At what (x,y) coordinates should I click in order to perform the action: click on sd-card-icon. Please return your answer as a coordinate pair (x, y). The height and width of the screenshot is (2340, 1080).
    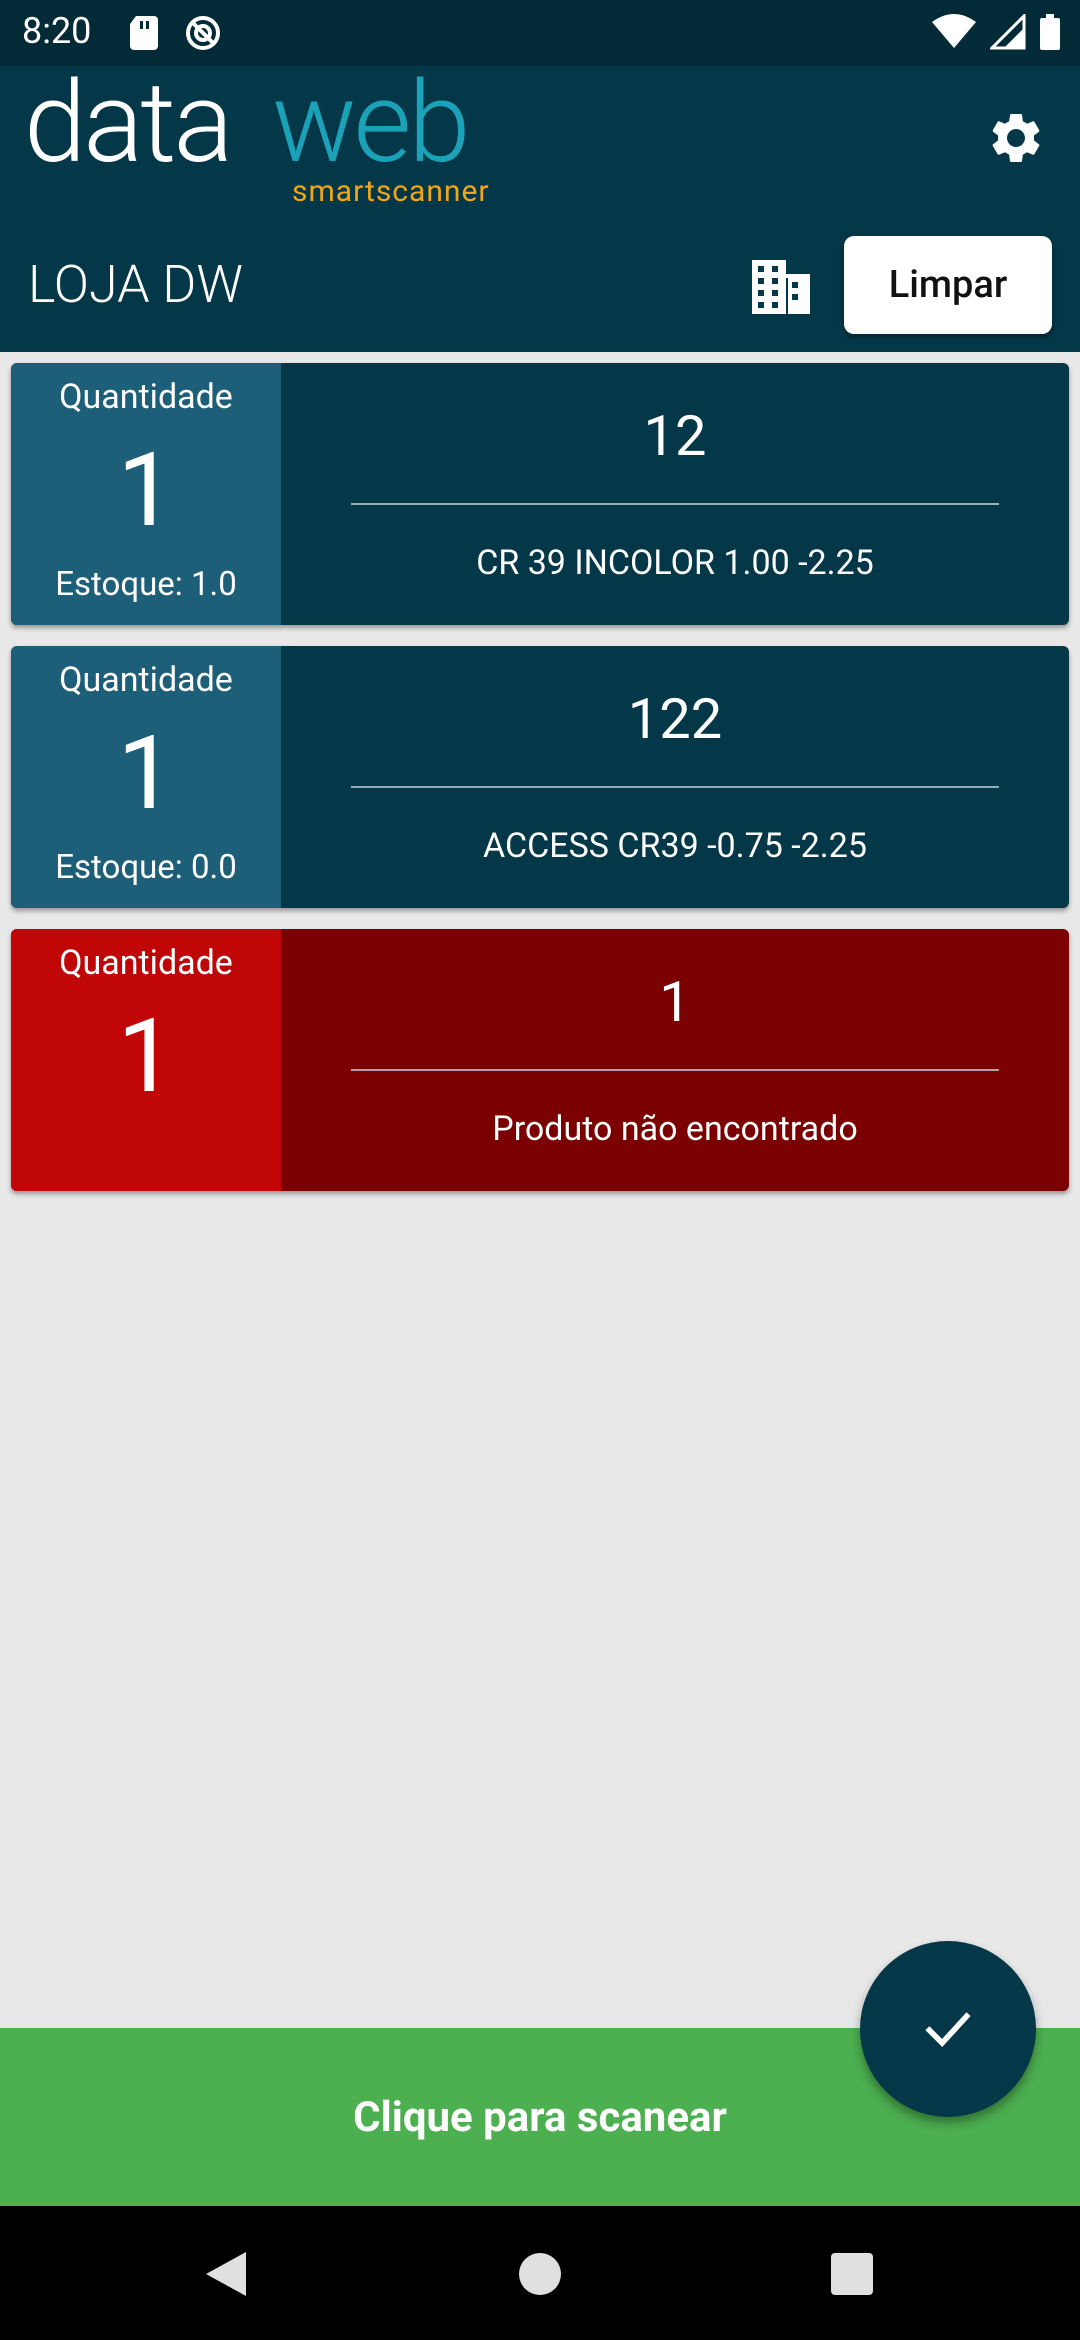
    Looking at the image, I should click on (144, 33).